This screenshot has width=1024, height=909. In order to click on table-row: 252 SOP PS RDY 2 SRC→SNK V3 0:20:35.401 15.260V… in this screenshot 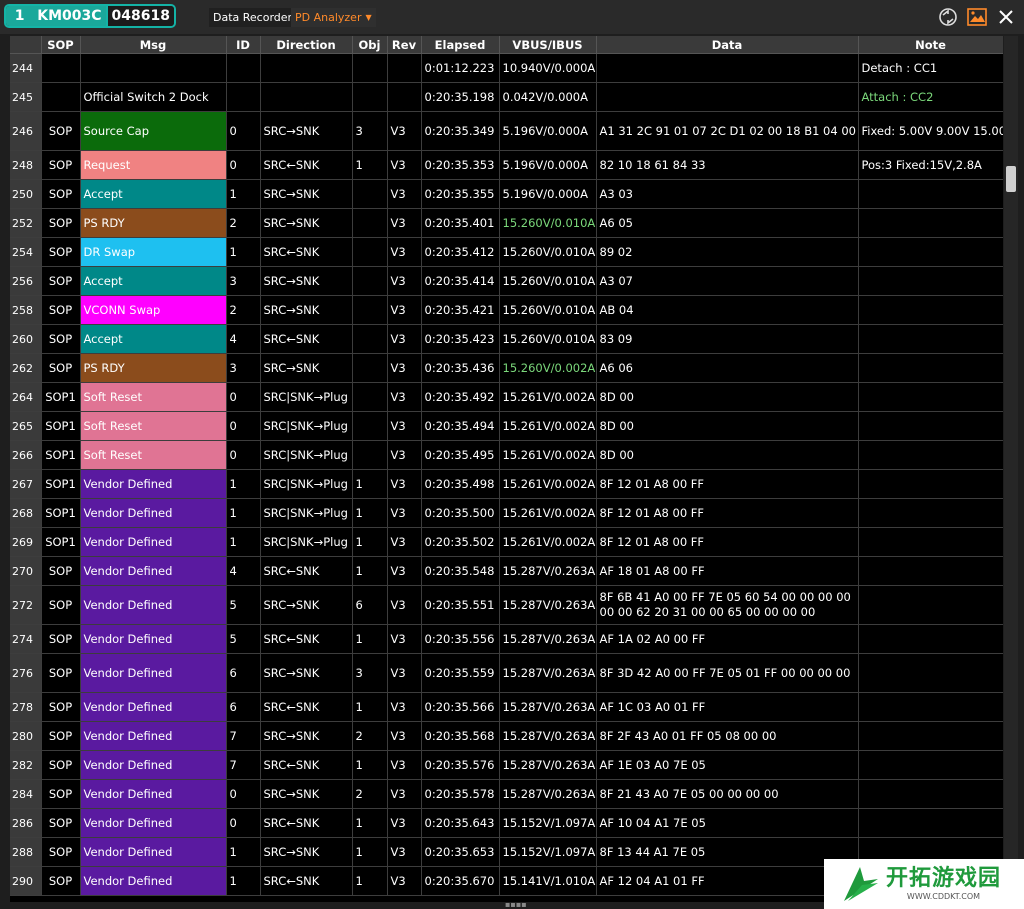, I will do `click(506, 223)`.